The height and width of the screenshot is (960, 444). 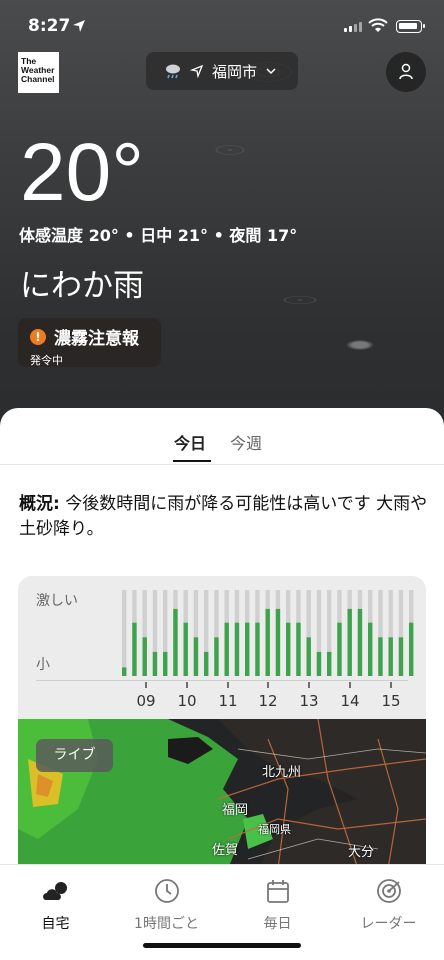 I want to click on signal-icon, so click(x=353, y=27).